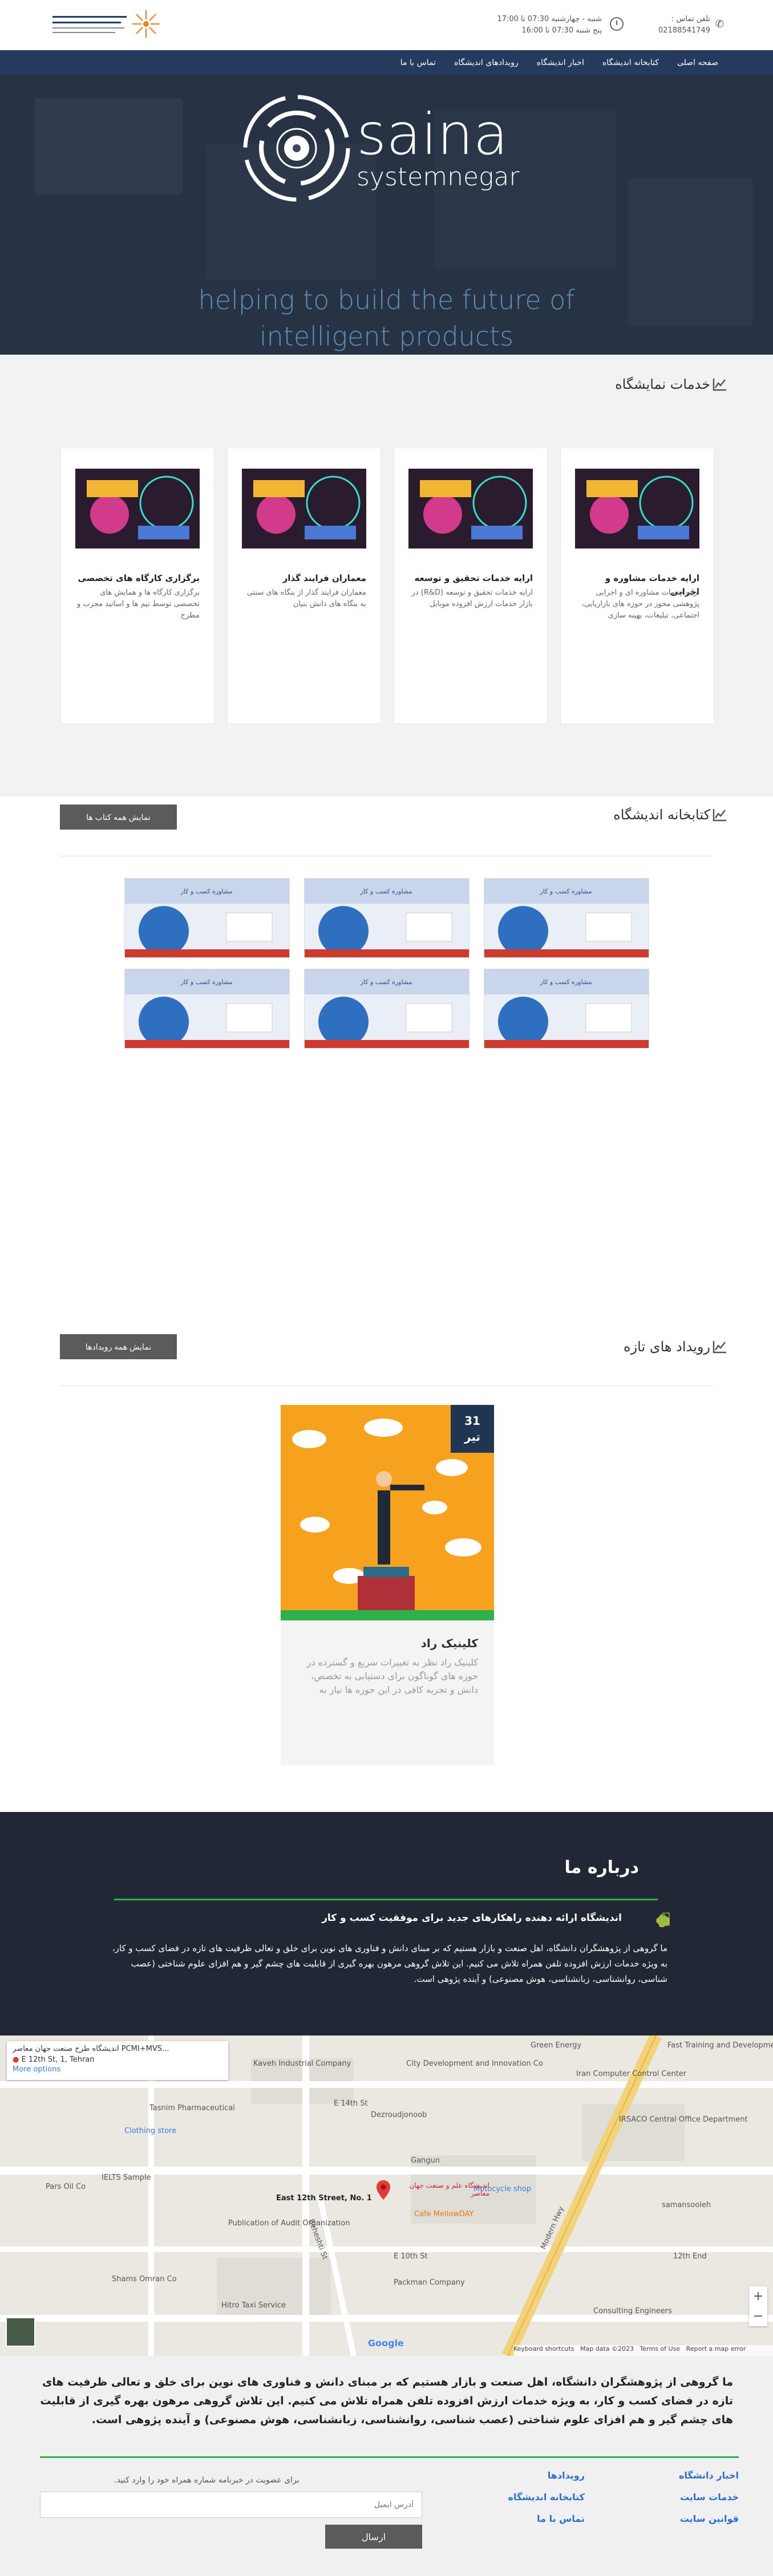 The width and height of the screenshot is (773, 2576). What do you see at coordinates (561, 2518) in the screenshot?
I see `footer-link-contact: تماس با ما` at bounding box center [561, 2518].